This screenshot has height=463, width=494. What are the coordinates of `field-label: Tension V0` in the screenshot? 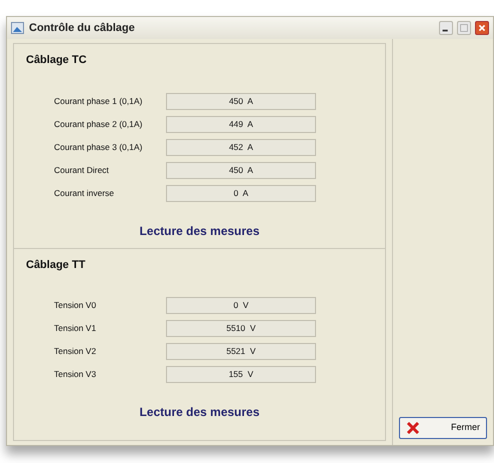 It's located at (76, 305).